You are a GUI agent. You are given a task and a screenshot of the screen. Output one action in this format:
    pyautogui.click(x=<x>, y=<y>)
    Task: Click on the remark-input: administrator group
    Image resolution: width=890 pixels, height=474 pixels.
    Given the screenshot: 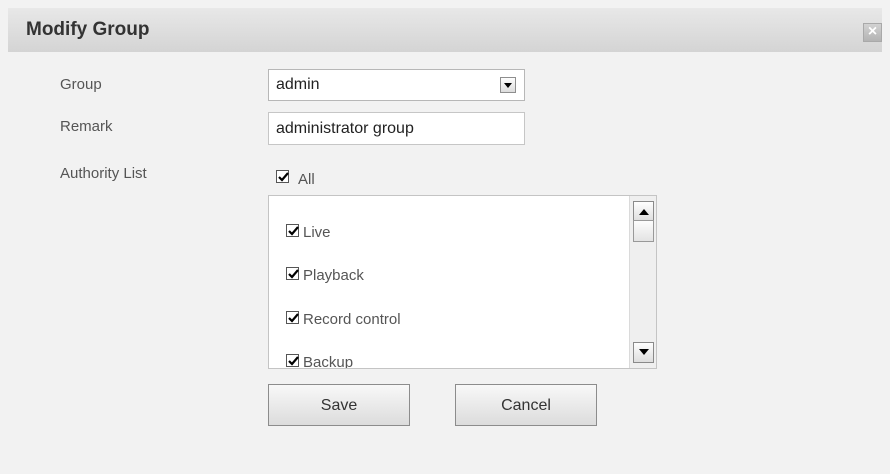 What is the action you would take?
    pyautogui.click(x=396, y=128)
    